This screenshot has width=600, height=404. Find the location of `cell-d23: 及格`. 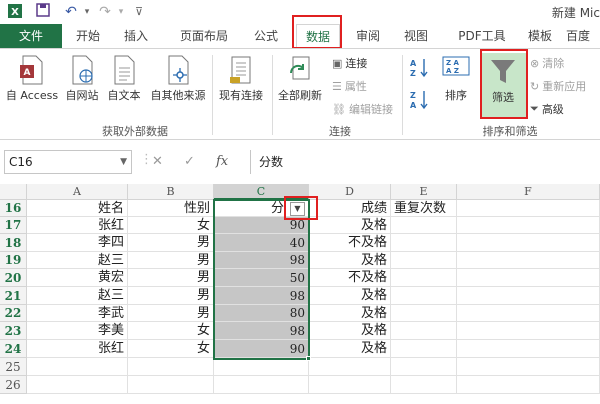

cell-d23: 及格 is located at coordinates (350, 331).